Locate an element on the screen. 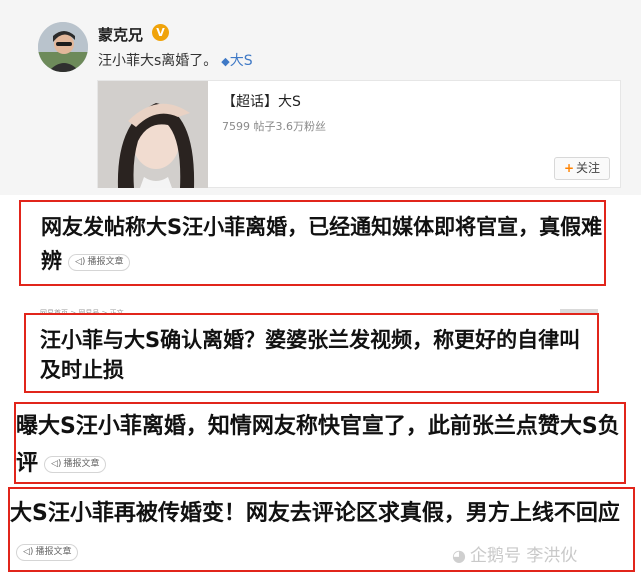  headline-text: 汪小菲与大S确认离婚？婆婆张兰发视频，称更好的自律叫及时止损 is located at coordinates (310, 355).